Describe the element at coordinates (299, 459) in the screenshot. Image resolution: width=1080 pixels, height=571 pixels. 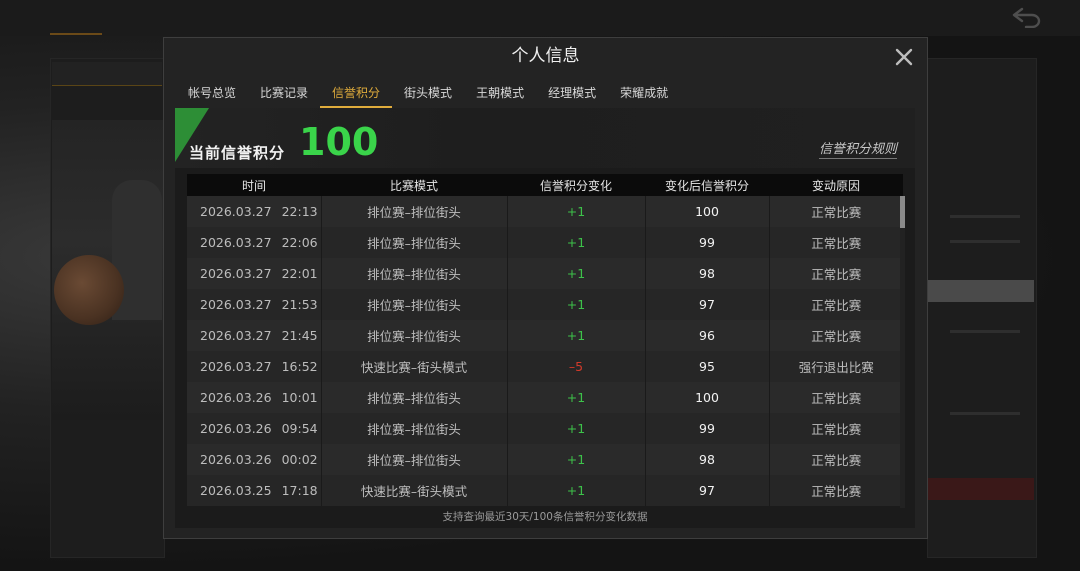
I see `cell-clock: 00:02` at that location.